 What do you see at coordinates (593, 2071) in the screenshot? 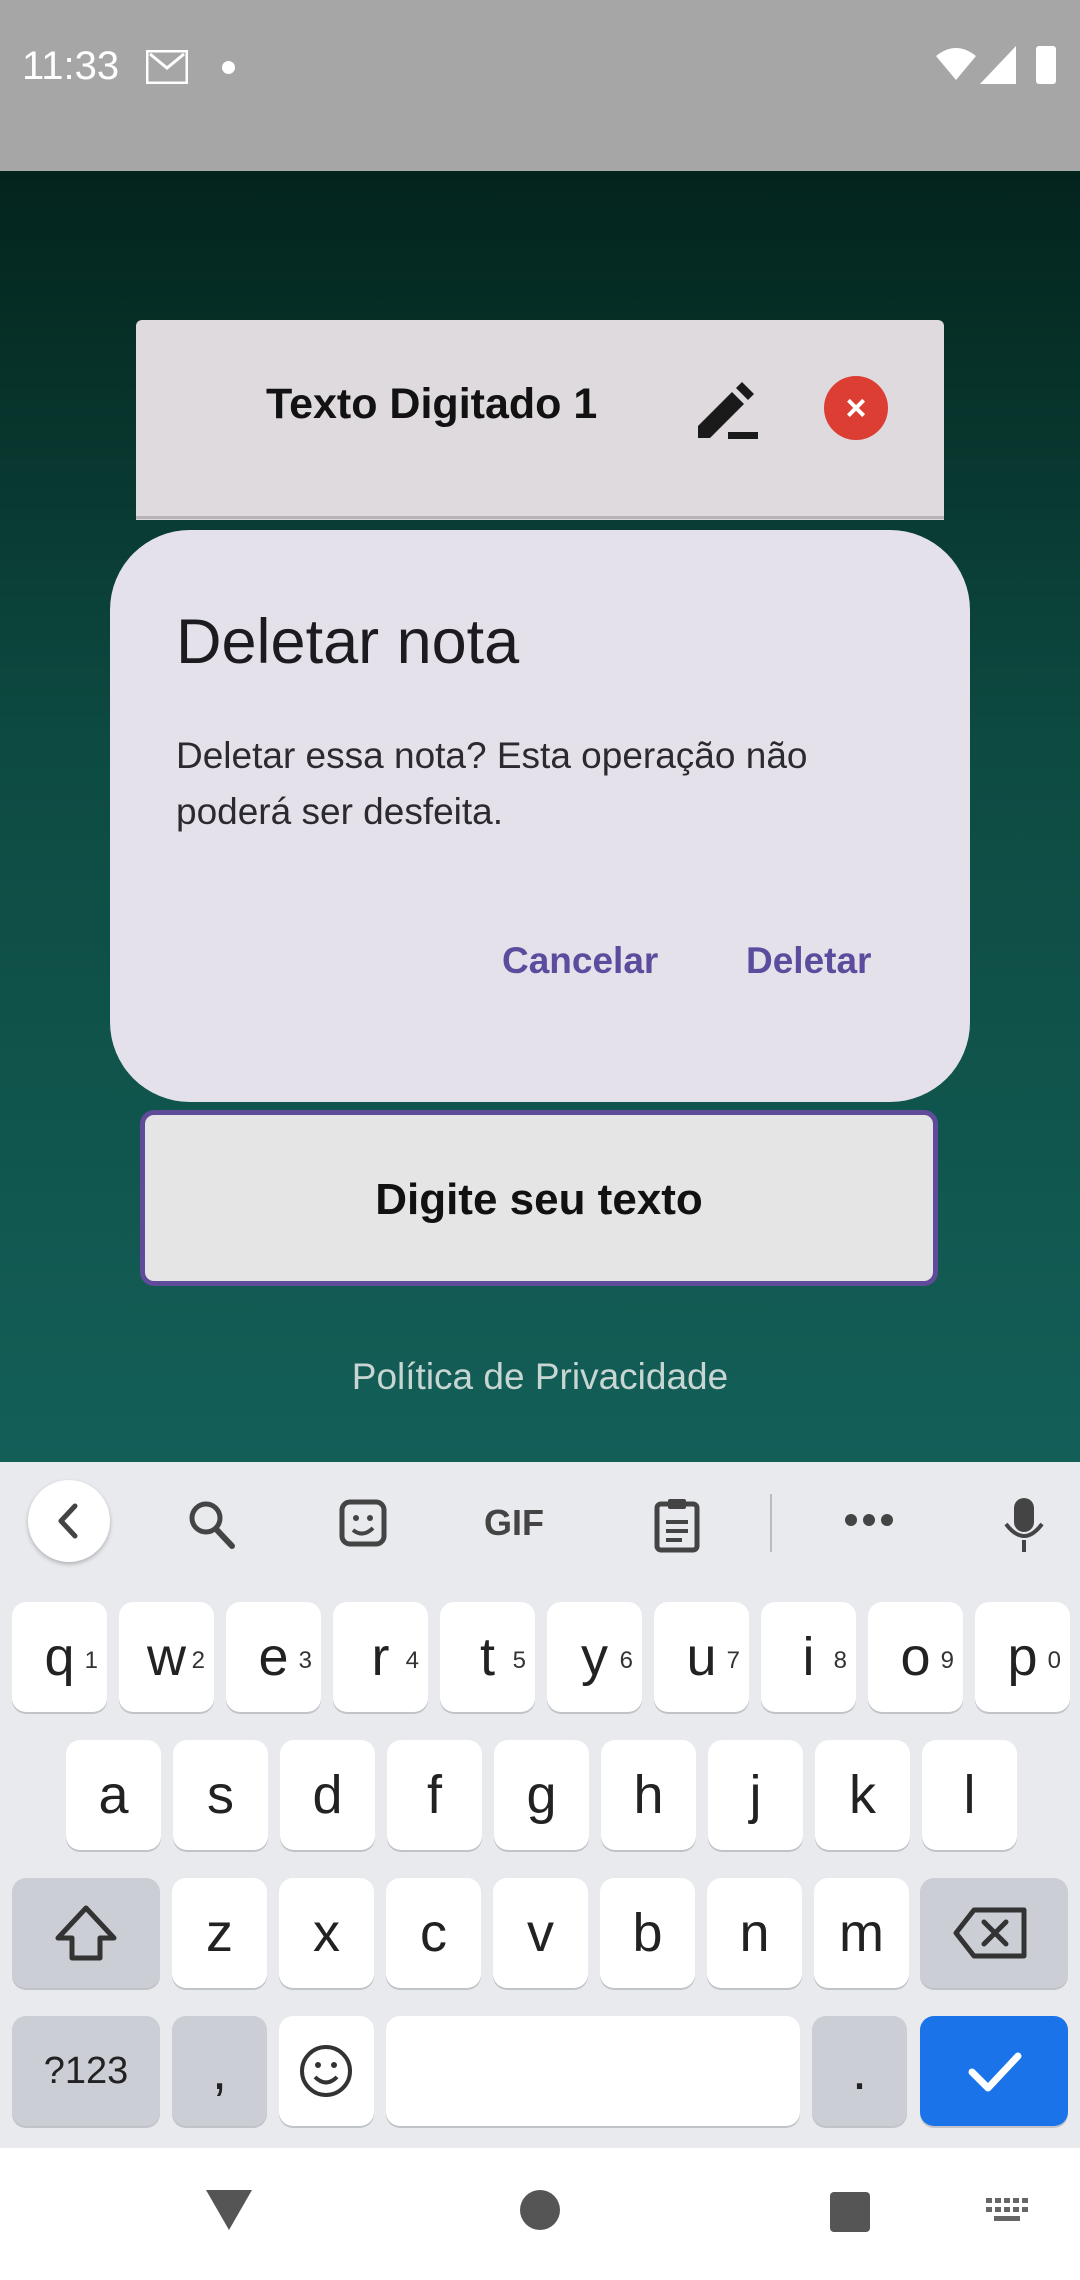
I see `space-key` at bounding box center [593, 2071].